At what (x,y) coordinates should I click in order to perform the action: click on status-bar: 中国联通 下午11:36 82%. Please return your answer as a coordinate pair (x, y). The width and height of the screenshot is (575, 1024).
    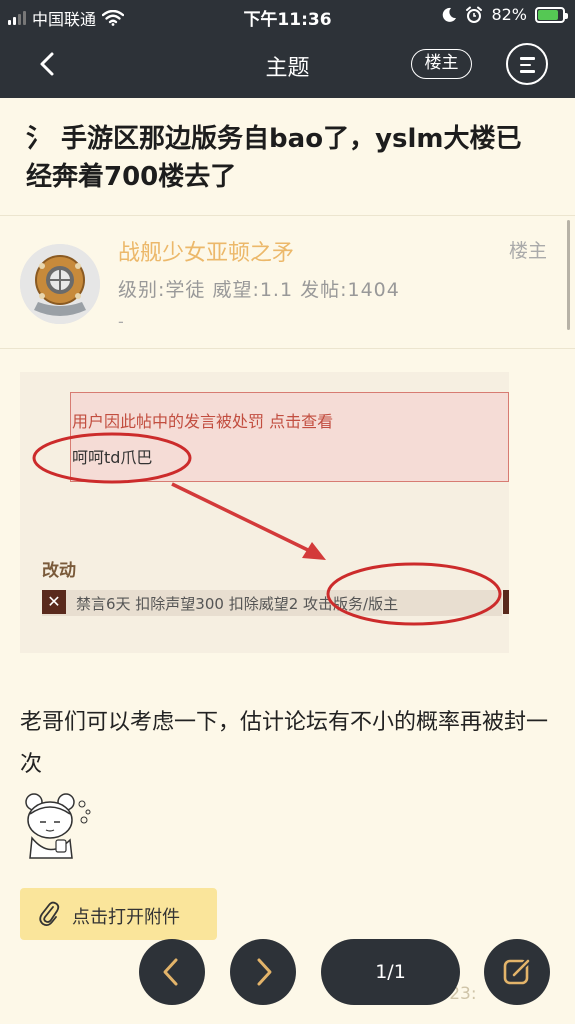
    Looking at the image, I should click on (287, 16).